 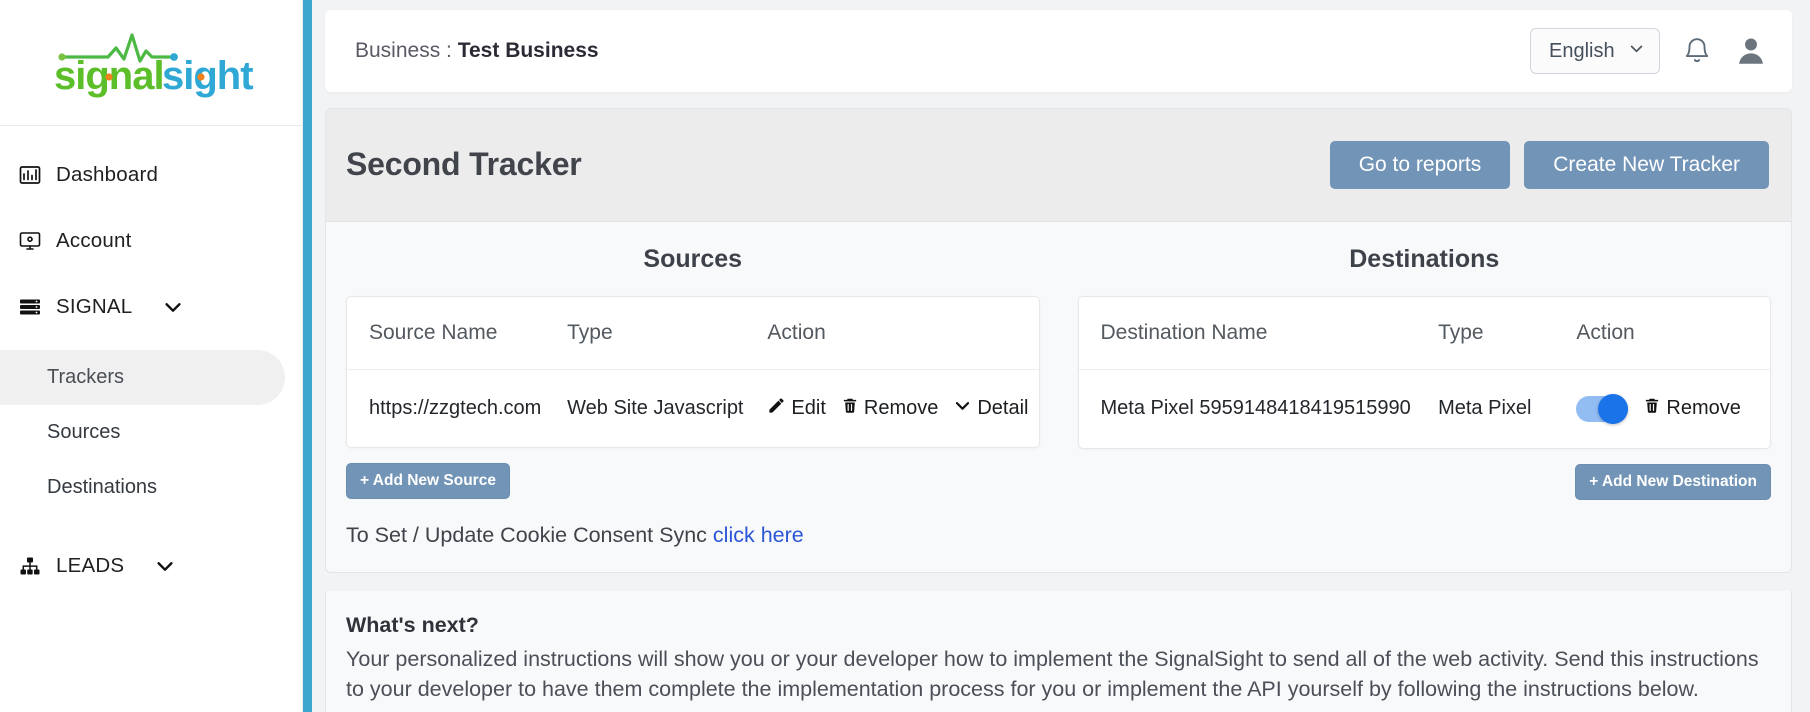 I want to click on topbar-actions: English, so click(x=1649, y=51).